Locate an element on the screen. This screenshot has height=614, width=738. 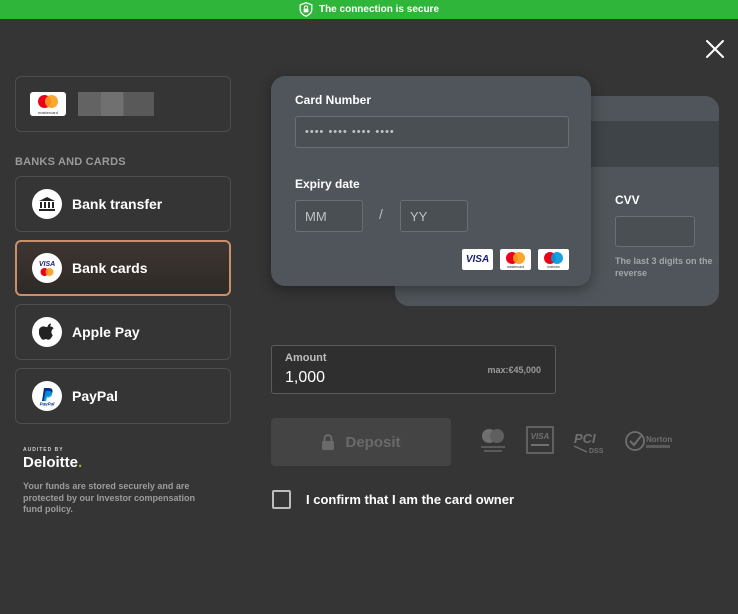
bank-icon is located at coordinates (47, 204).